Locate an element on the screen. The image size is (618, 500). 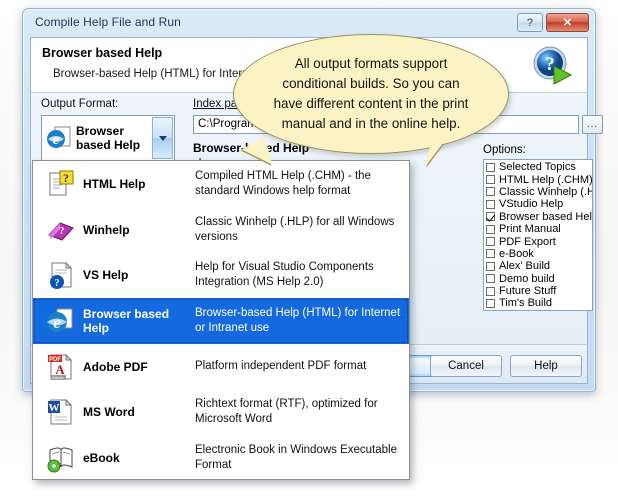
chevron-down-icon is located at coordinates (162, 138).